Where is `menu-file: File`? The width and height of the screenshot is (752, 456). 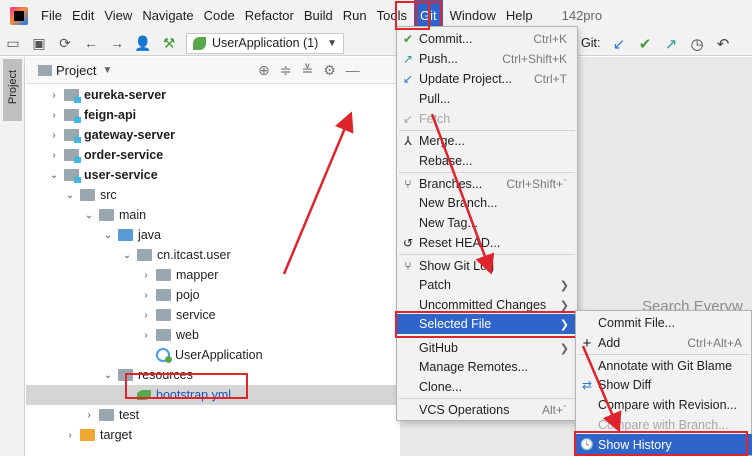
menu-file: File is located at coordinates (51, 15).